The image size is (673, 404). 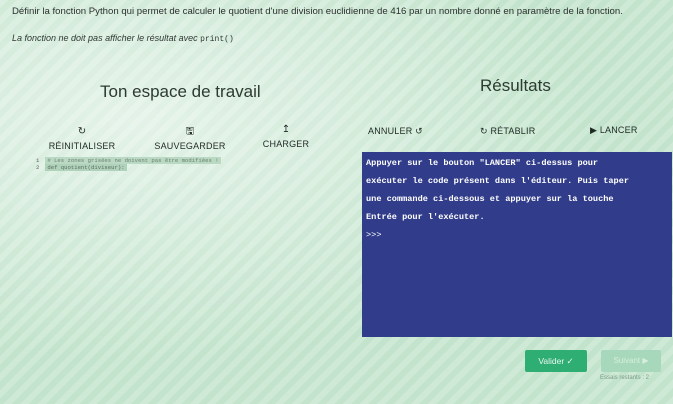 I want to click on run-button: ▶ LANCER, so click(x=614, y=130).